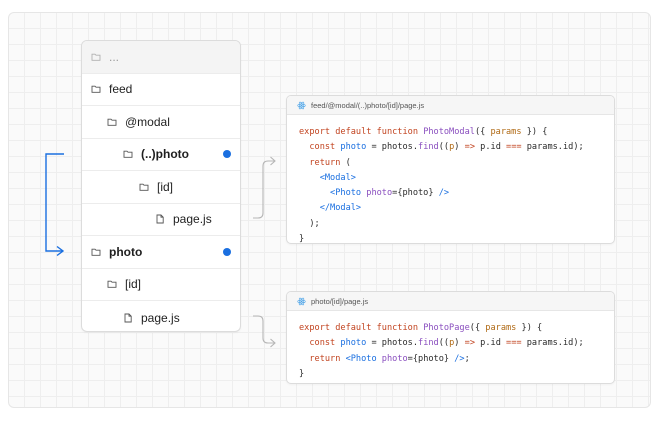  I want to click on code-line: <Photo photo={photo} />, so click(456, 193).